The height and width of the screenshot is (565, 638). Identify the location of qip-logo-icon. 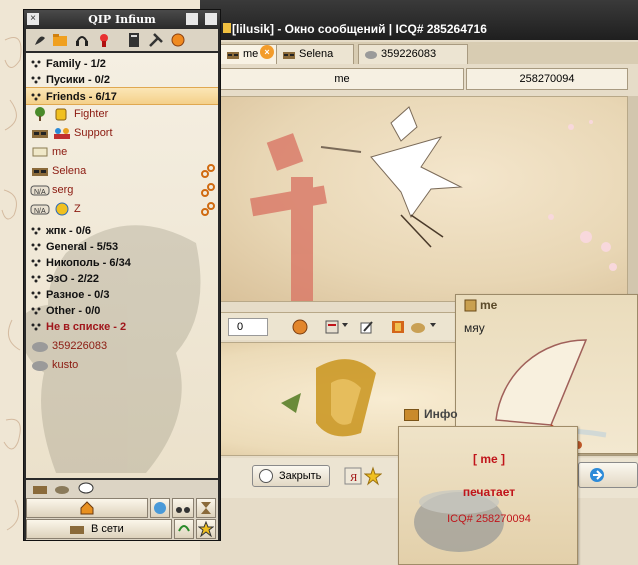
(40, 40).